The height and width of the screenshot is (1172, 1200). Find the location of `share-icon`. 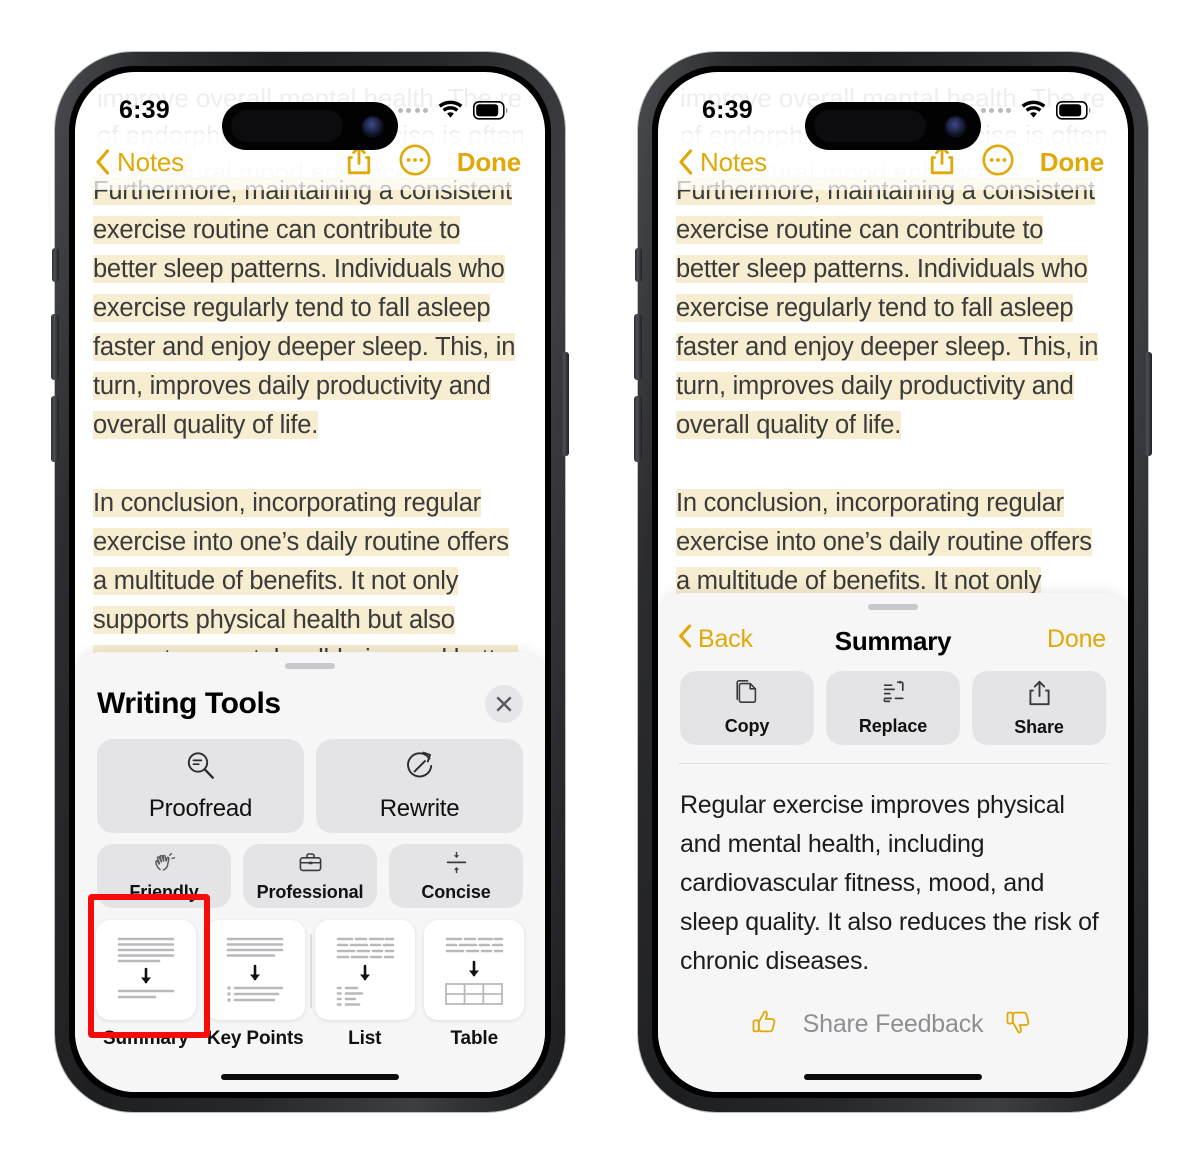

share-icon is located at coordinates (1039, 695).